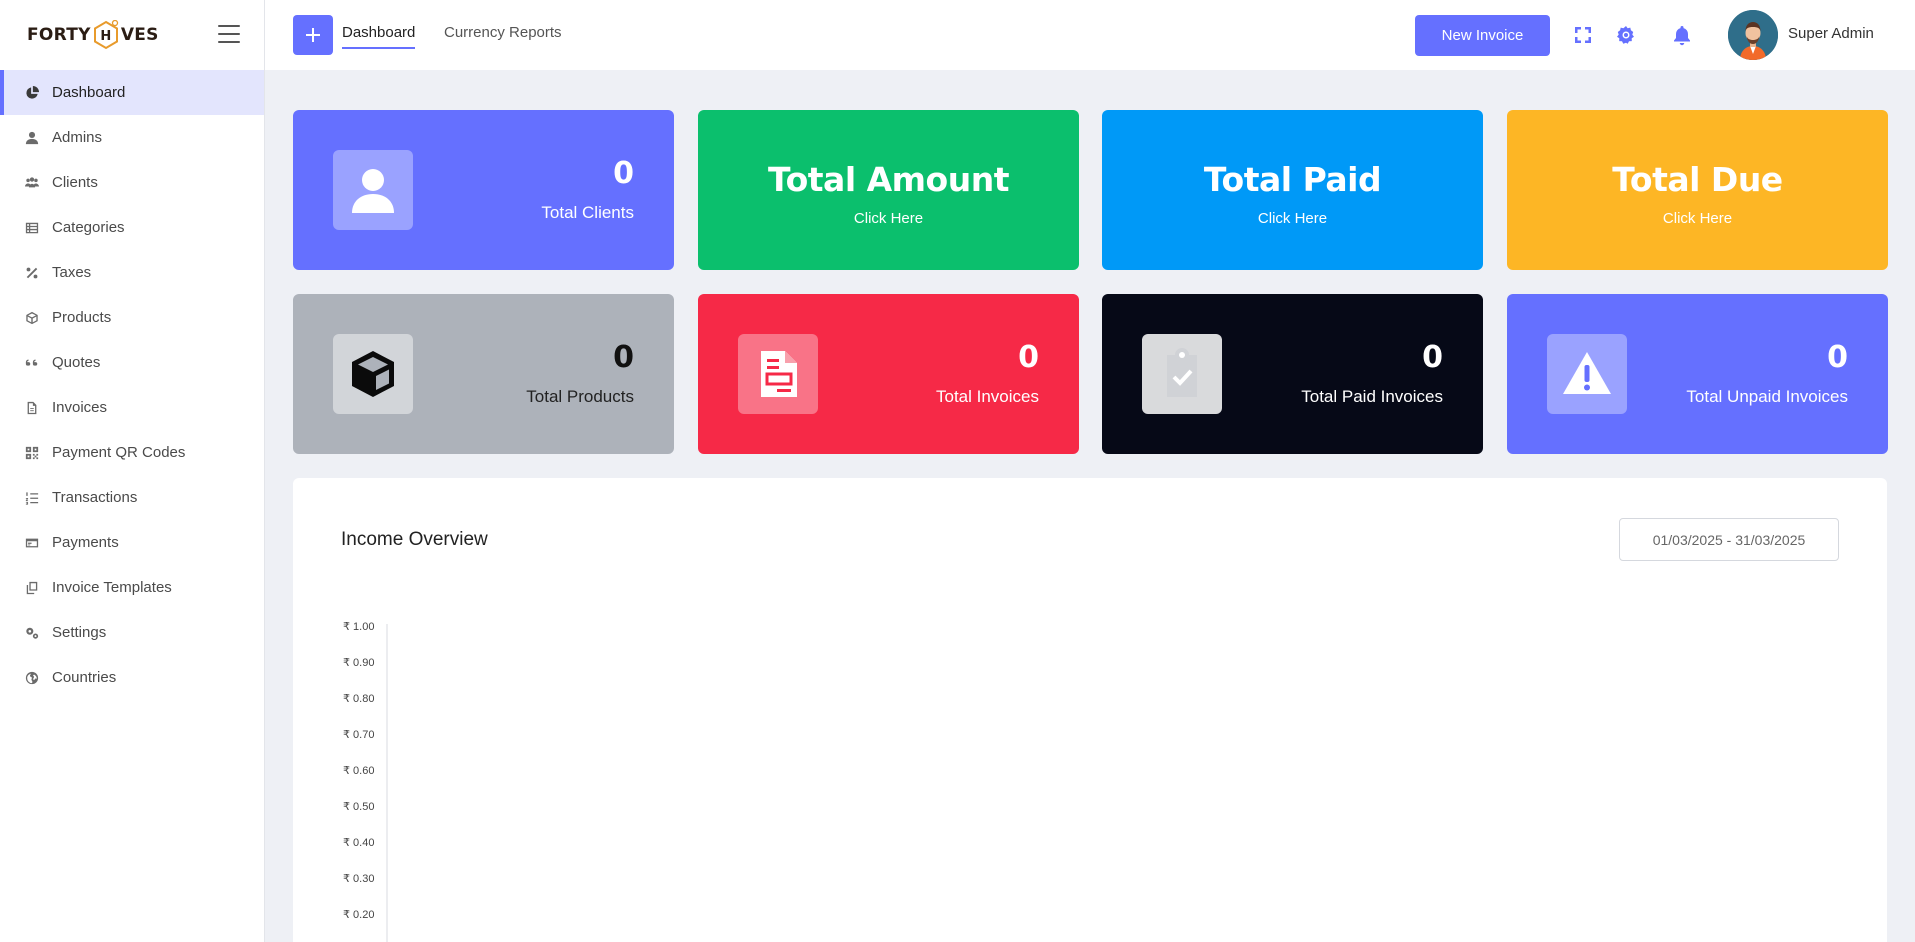 This screenshot has width=1915, height=942. What do you see at coordinates (132, 137) in the screenshot?
I see `sidebar-item-admins: Admins` at bounding box center [132, 137].